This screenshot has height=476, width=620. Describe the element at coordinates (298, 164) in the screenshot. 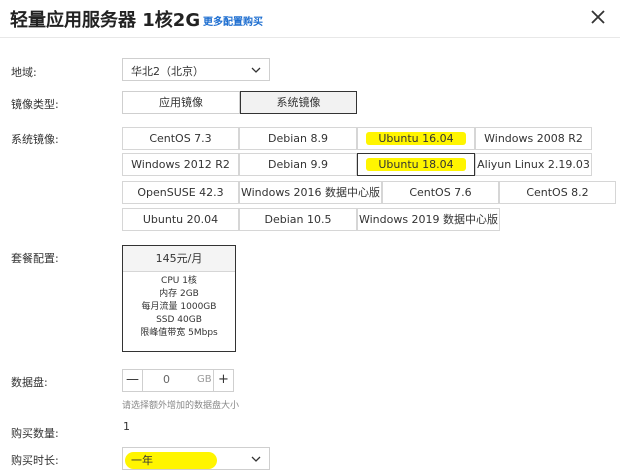

I see `os-option-debian-9-9: Debian 9.9` at that location.